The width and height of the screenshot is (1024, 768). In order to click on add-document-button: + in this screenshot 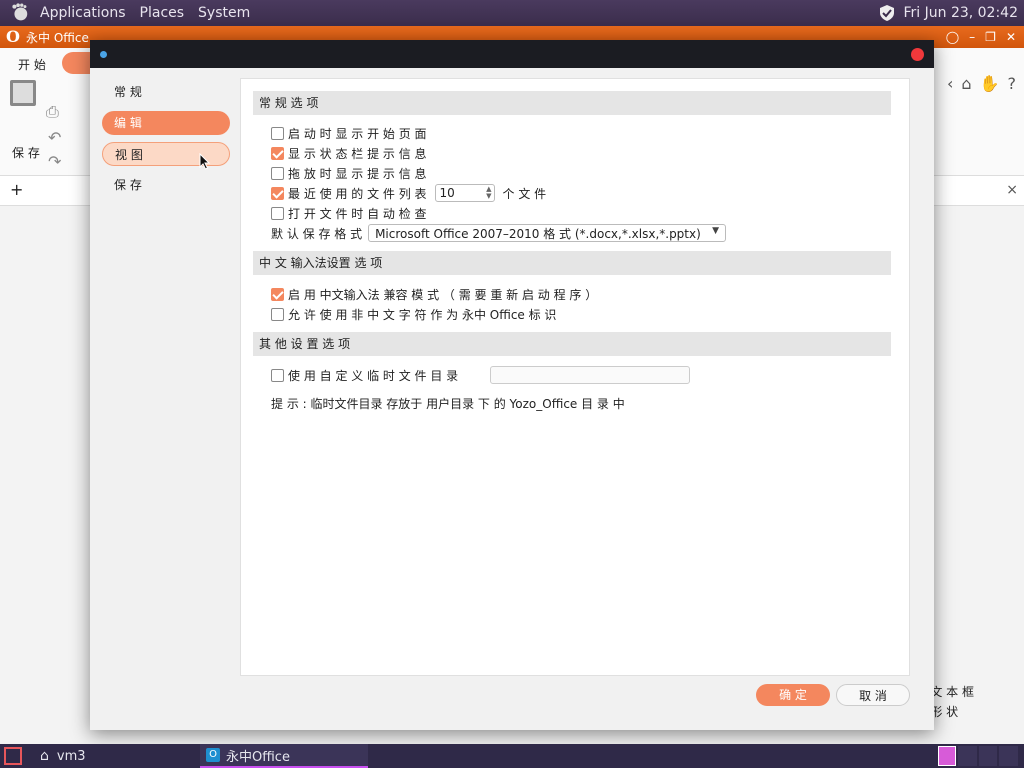, I will do `click(16, 189)`.